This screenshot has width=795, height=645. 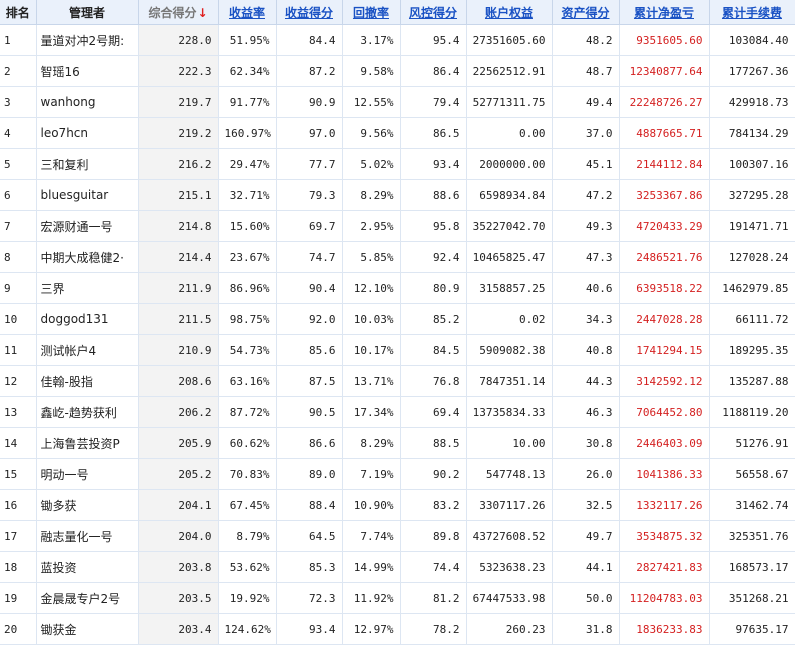 I want to click on cell-return-rate: 19.92%, so click(x=247, y=598).